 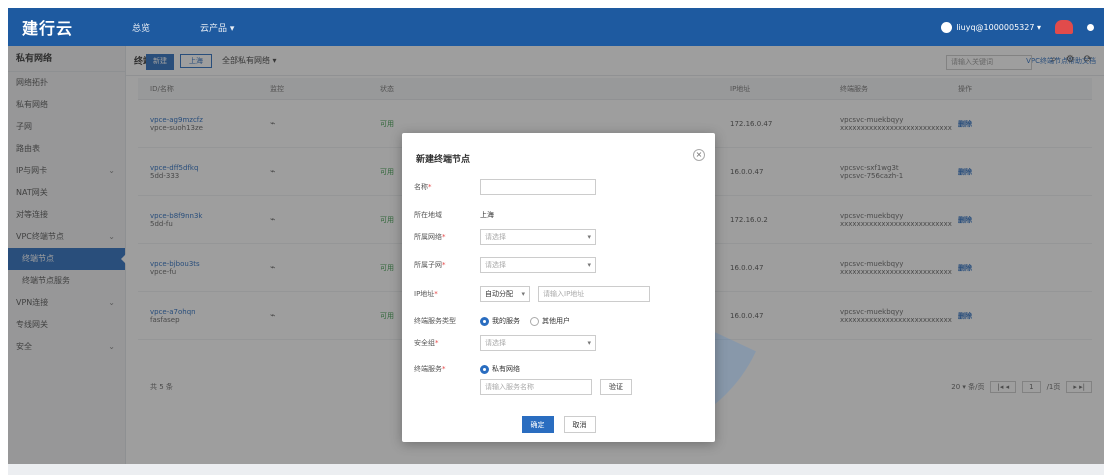 I want to click on owner-row: 终端服务类型 我的服务 其他用户, so click(x=558, y=321).